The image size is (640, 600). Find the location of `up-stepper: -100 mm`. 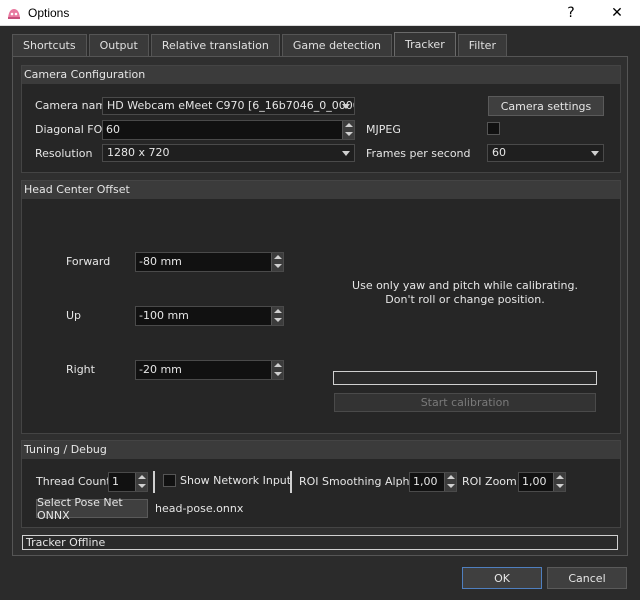

up-stepper: -100 mm is located at coordinates (209, 316).